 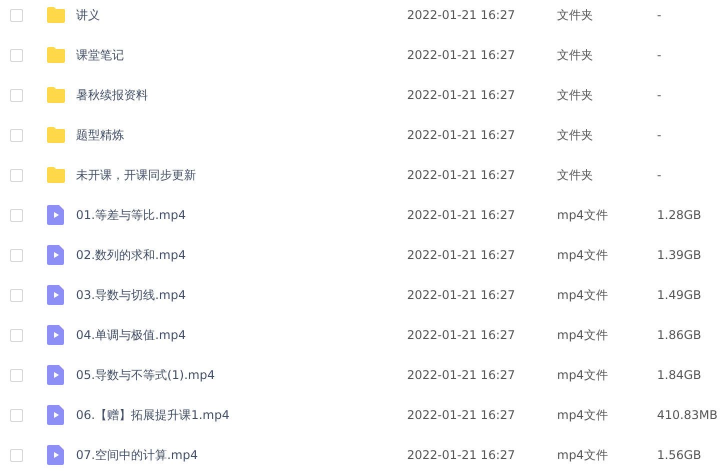 I want to click on file-size: 1.86GB, so click(x=679, y=335).